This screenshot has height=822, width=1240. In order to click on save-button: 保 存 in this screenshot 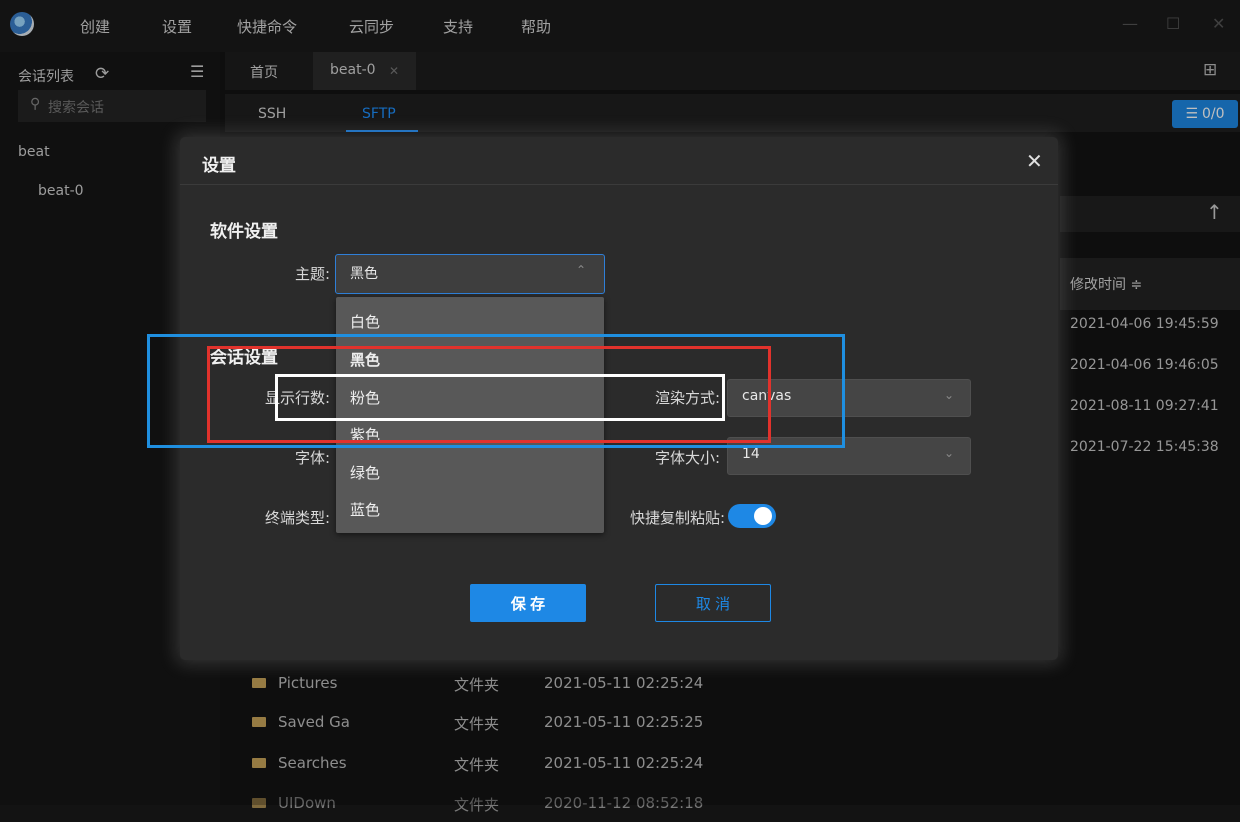, I will do `click(528, 603)`.